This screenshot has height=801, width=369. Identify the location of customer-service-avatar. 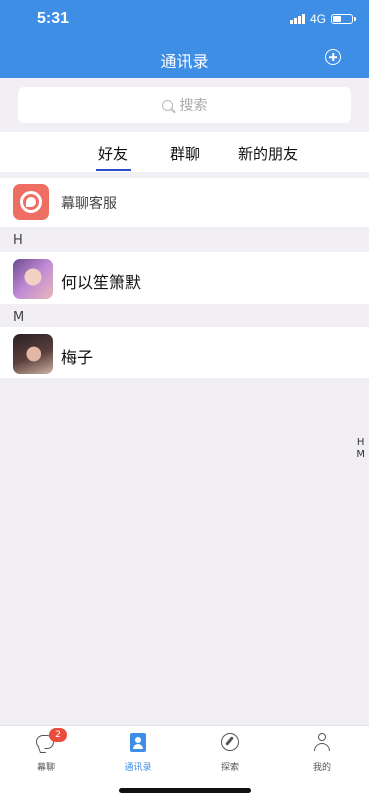
(31, 202).